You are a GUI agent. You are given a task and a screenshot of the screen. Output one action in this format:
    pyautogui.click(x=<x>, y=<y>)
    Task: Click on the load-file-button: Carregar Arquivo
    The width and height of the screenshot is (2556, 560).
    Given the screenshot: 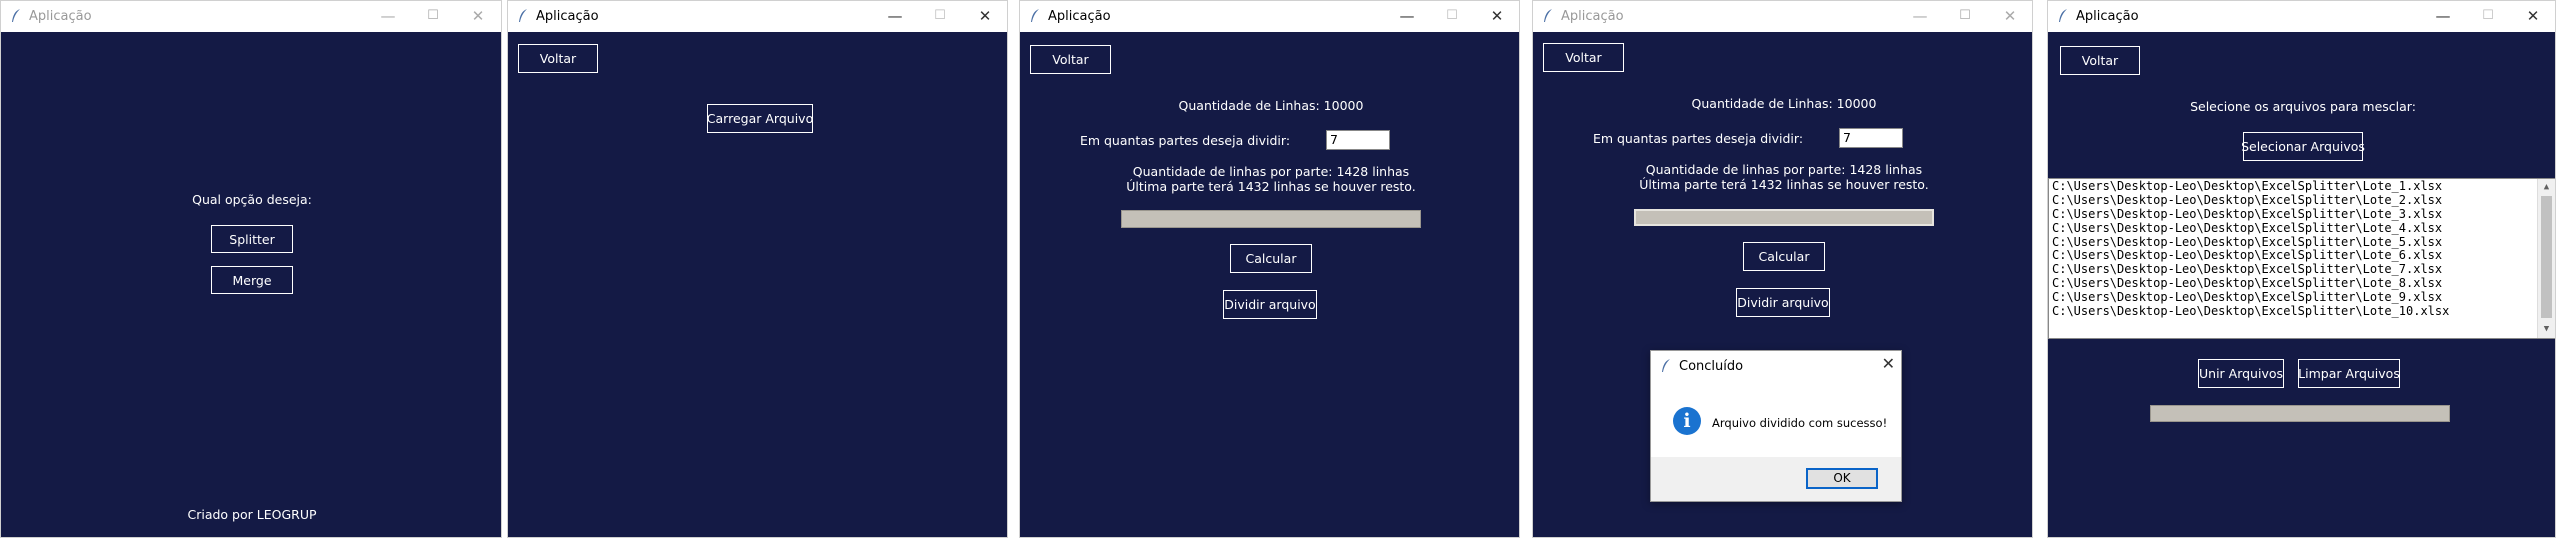 What is the action you would take?
    pyautogui.click(x=760, y=118)
    